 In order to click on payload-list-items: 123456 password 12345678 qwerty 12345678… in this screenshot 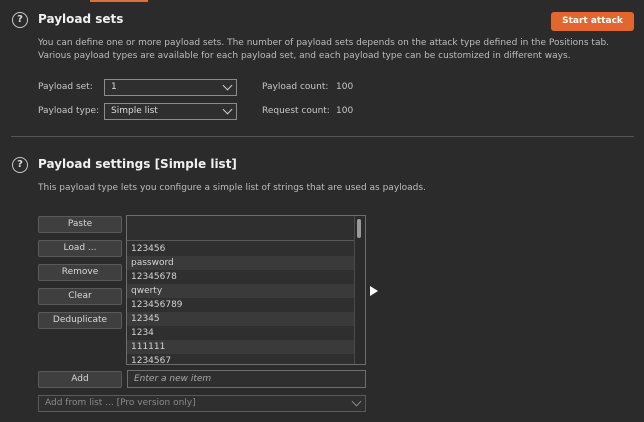, I will do `click(241, 303)`.